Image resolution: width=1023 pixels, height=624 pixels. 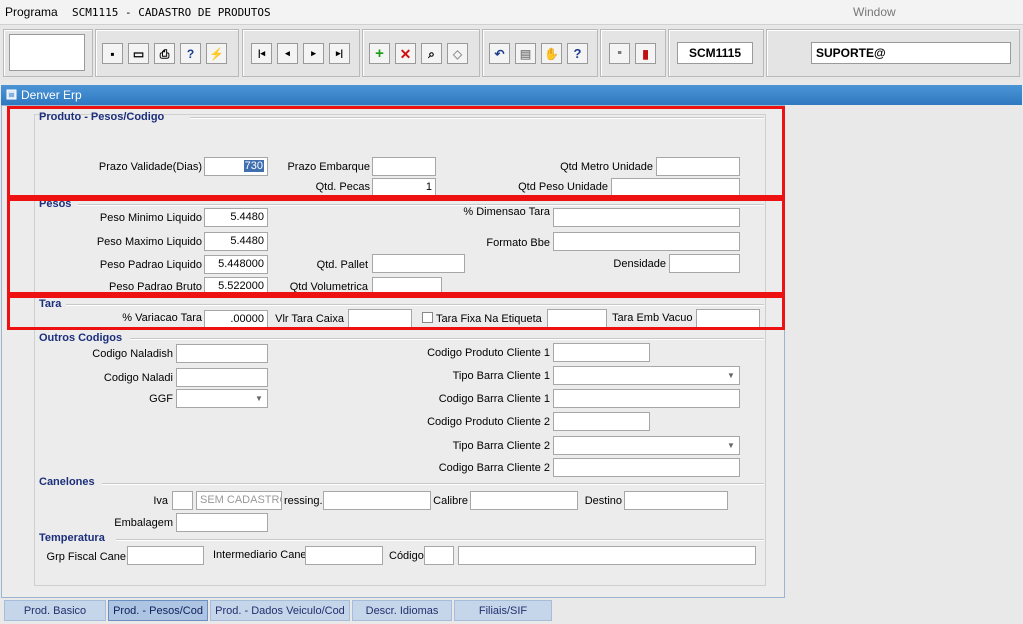 What do you see at coordinates (488, 422) in the screenshot?
I see `codigo-produto-cliente2-label: Codigo Produto Cliente 2` at bounding box center [488, 422].